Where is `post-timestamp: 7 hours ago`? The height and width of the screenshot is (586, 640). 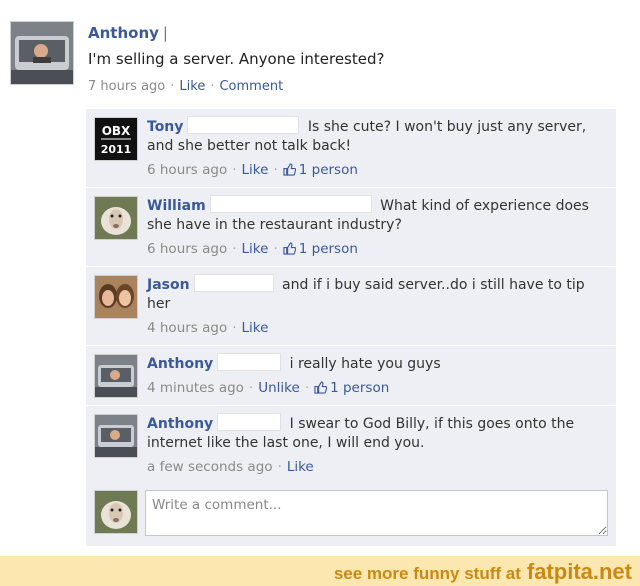 post-timestamp: 7 hours ago is located at coordinates (127, 86).